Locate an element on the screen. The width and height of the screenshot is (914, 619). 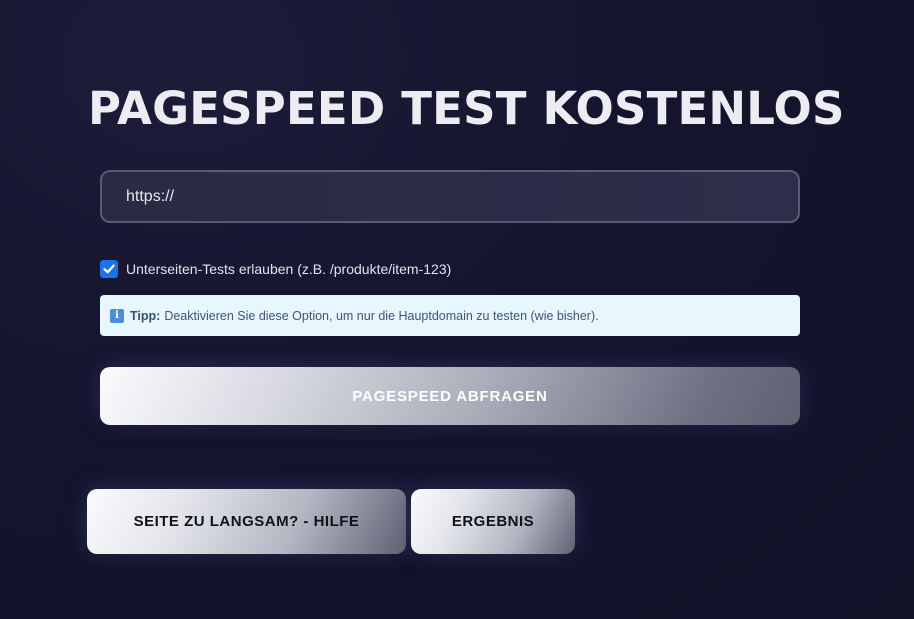
help-button: SEITE ZU LANGSAM? - HILFE is located at coordinates (246, 521).